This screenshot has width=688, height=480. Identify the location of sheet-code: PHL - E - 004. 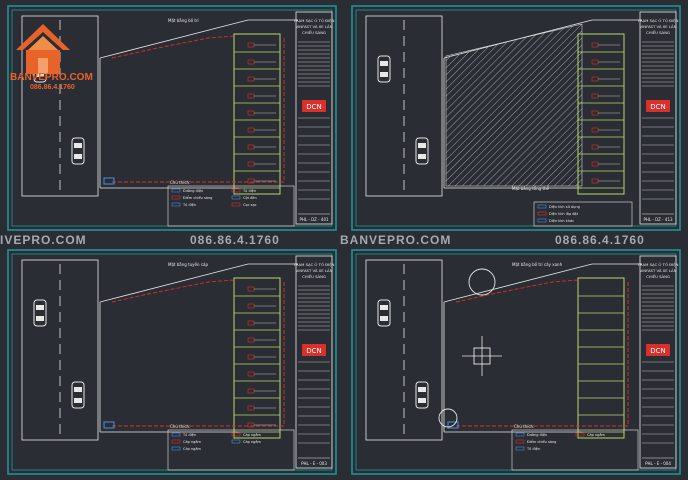
(658, 463).